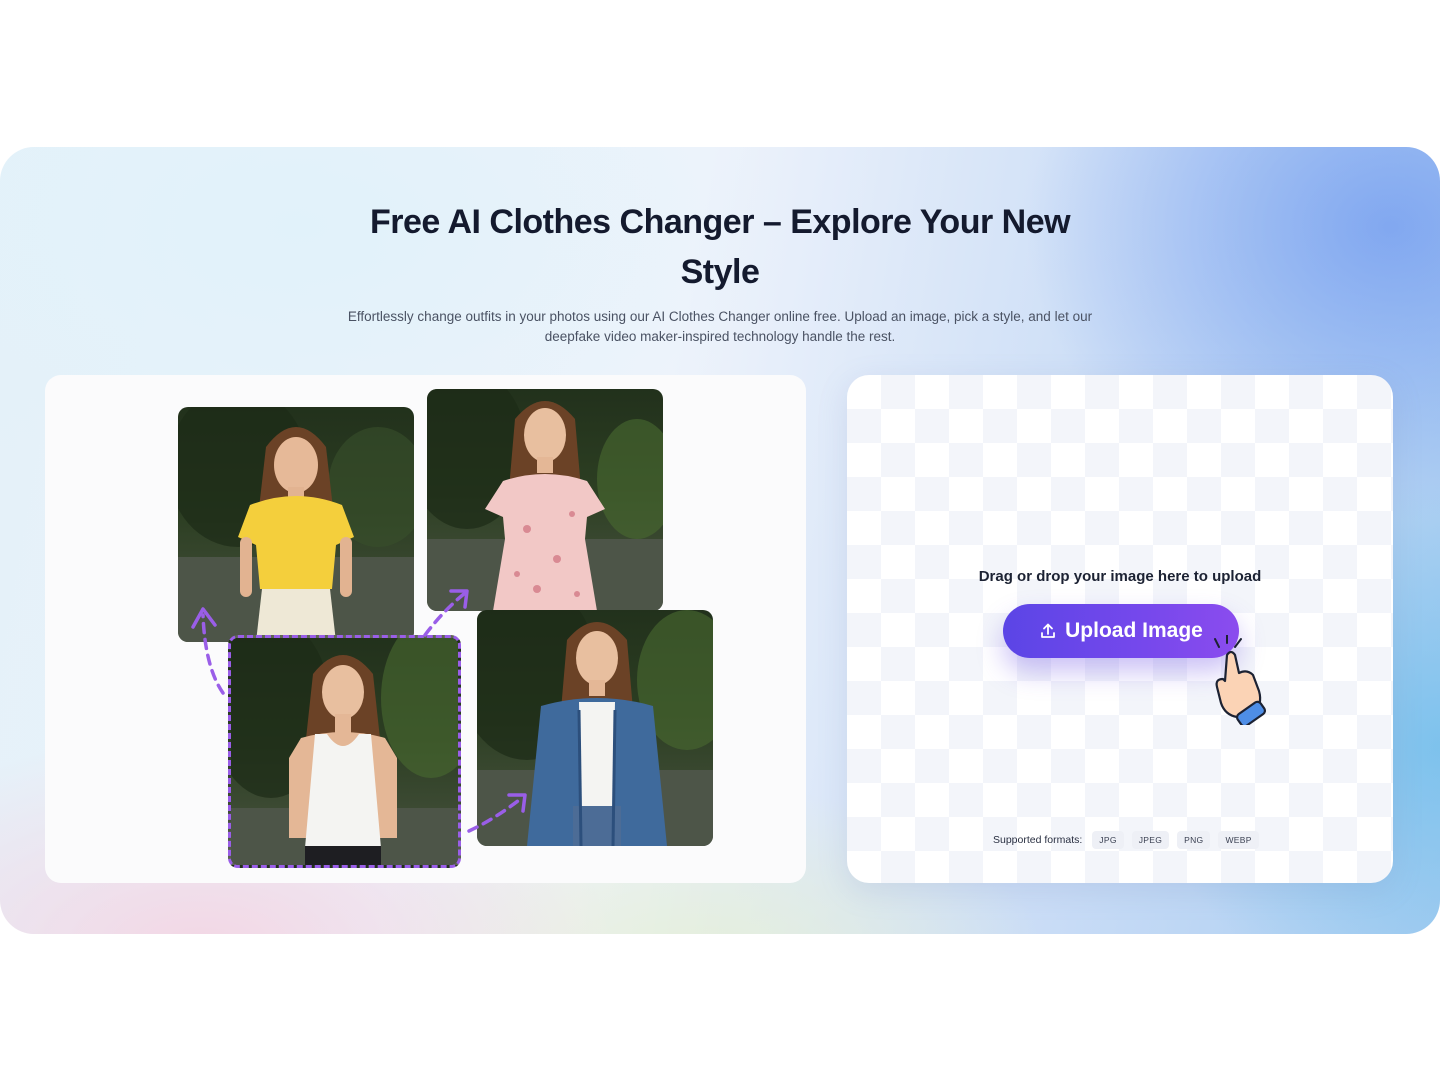 The width and height of the screenshot is (1440, 1080). What do you see at coordinates (1134, 630) in the screenshot?
I see `upload-button-label: Upload Image` at bounding box center [1134, 630].